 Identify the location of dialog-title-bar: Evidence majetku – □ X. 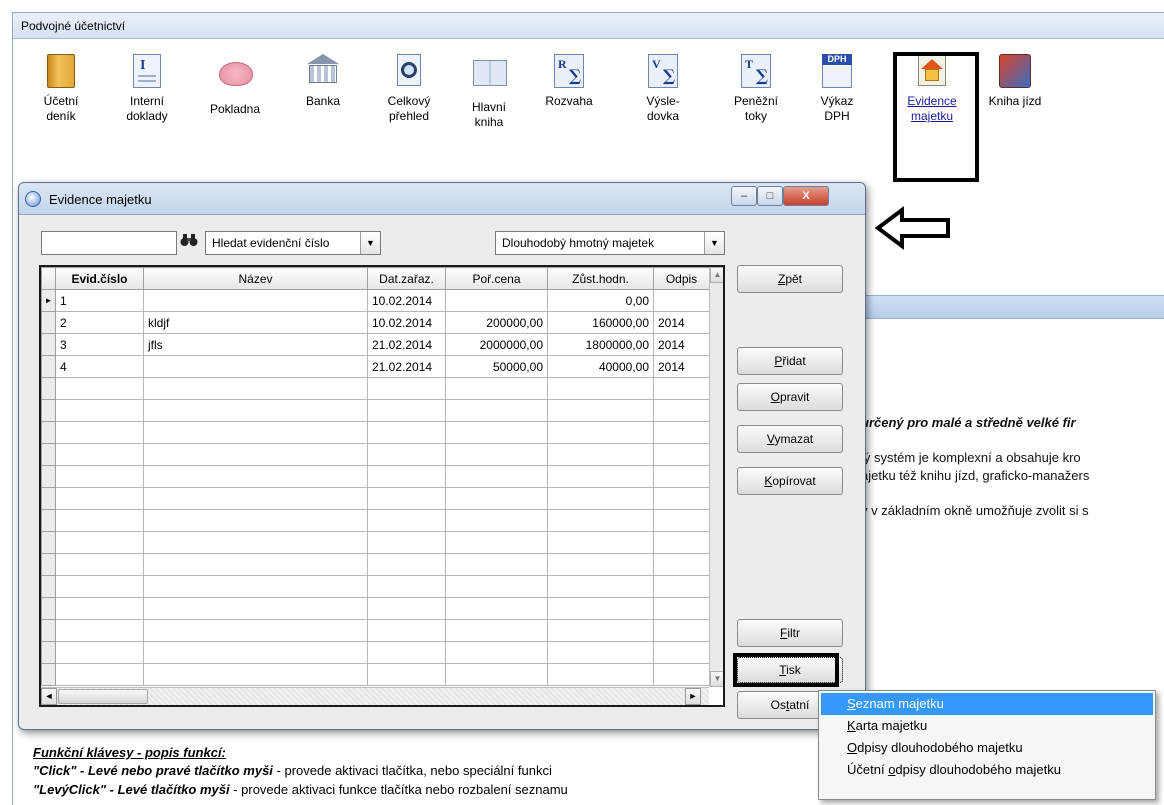
(442, 199).